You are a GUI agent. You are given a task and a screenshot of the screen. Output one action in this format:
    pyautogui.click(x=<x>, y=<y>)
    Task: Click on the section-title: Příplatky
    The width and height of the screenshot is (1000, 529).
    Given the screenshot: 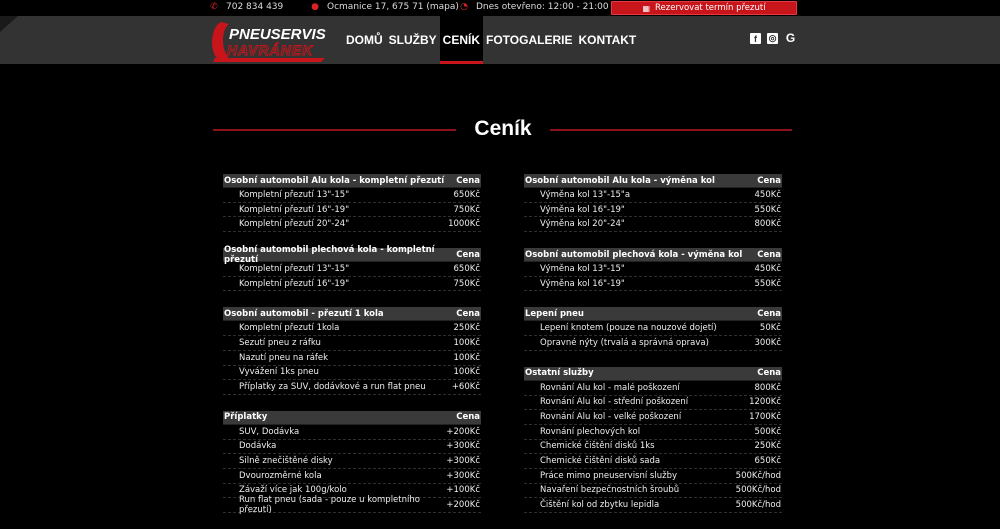 What is the action you would take?
    pyautogui.click(x=246, y=417)
    